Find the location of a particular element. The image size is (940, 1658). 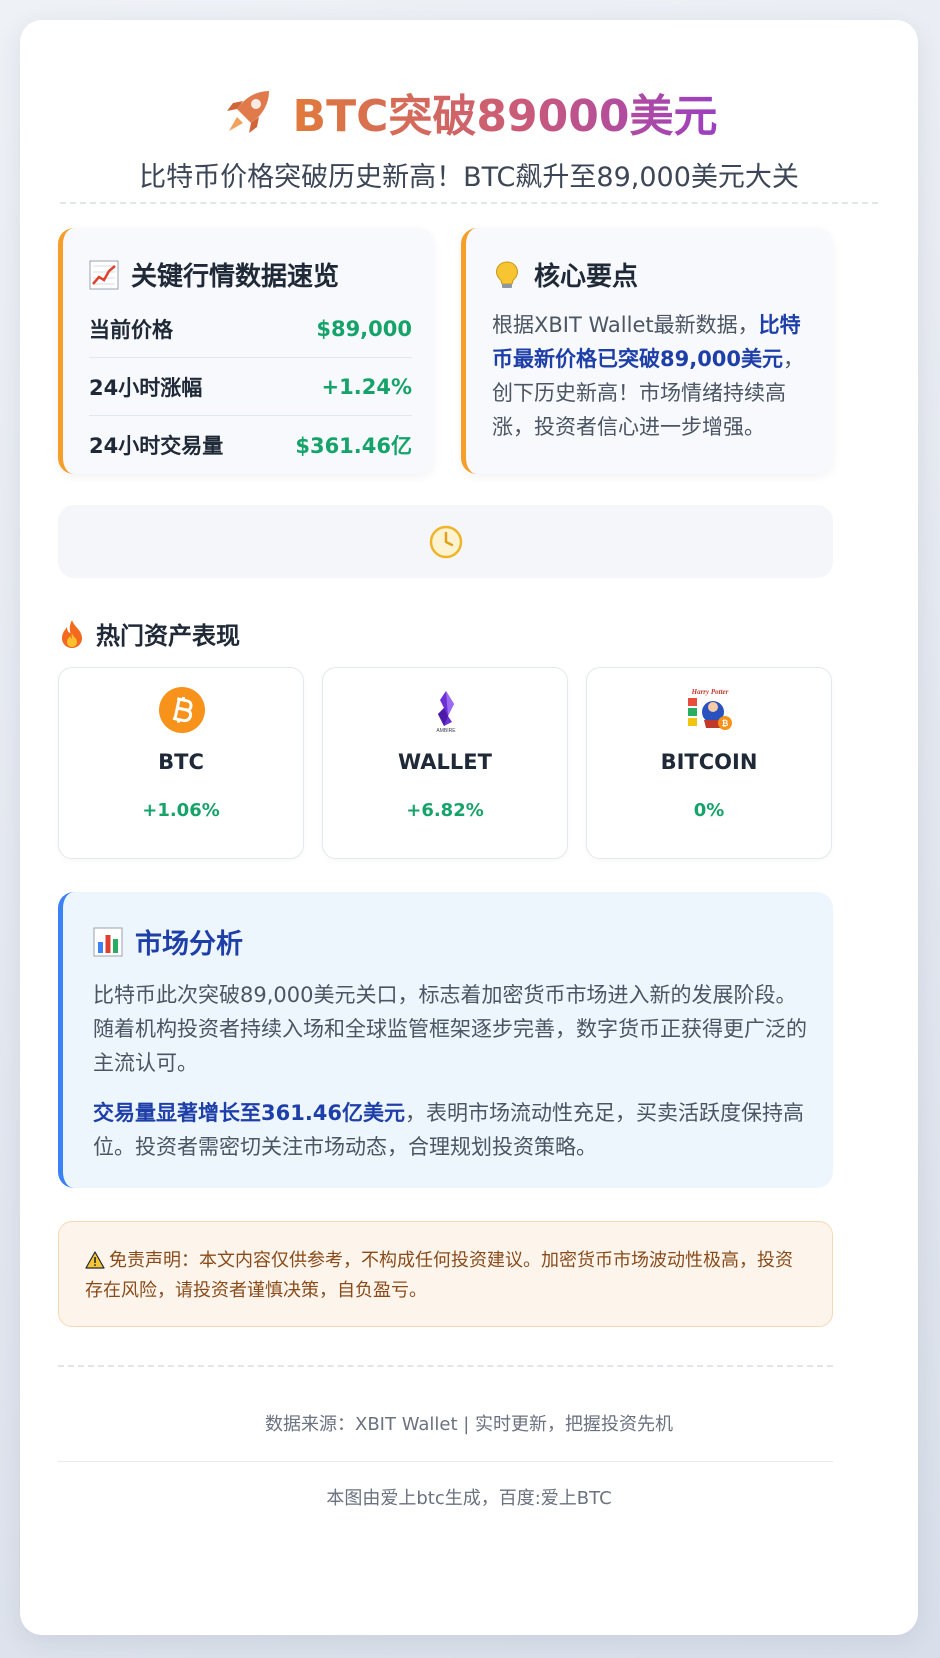

chart-increasing-icon is located at coordinates (104, 274).